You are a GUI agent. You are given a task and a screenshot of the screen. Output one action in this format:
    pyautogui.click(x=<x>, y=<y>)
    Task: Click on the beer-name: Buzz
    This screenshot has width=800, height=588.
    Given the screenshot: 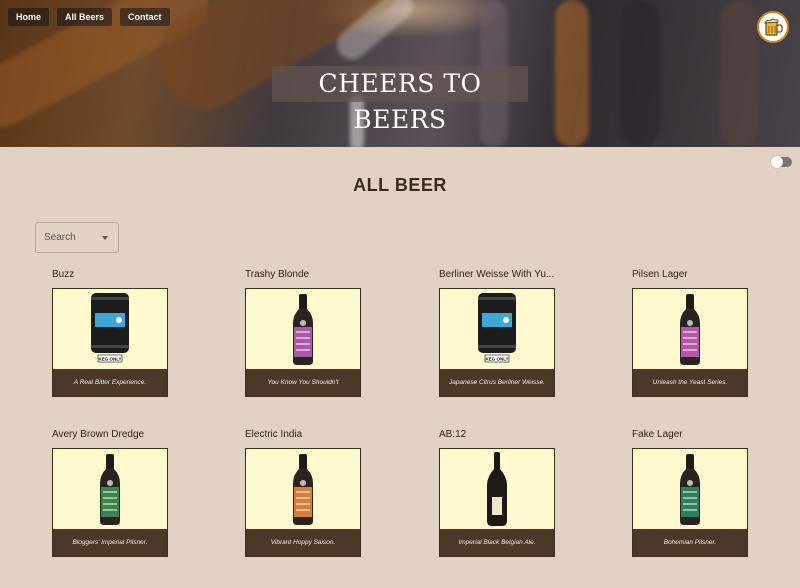 What is the action you would take?
    pyautogui.click(x=63, y=274)
    